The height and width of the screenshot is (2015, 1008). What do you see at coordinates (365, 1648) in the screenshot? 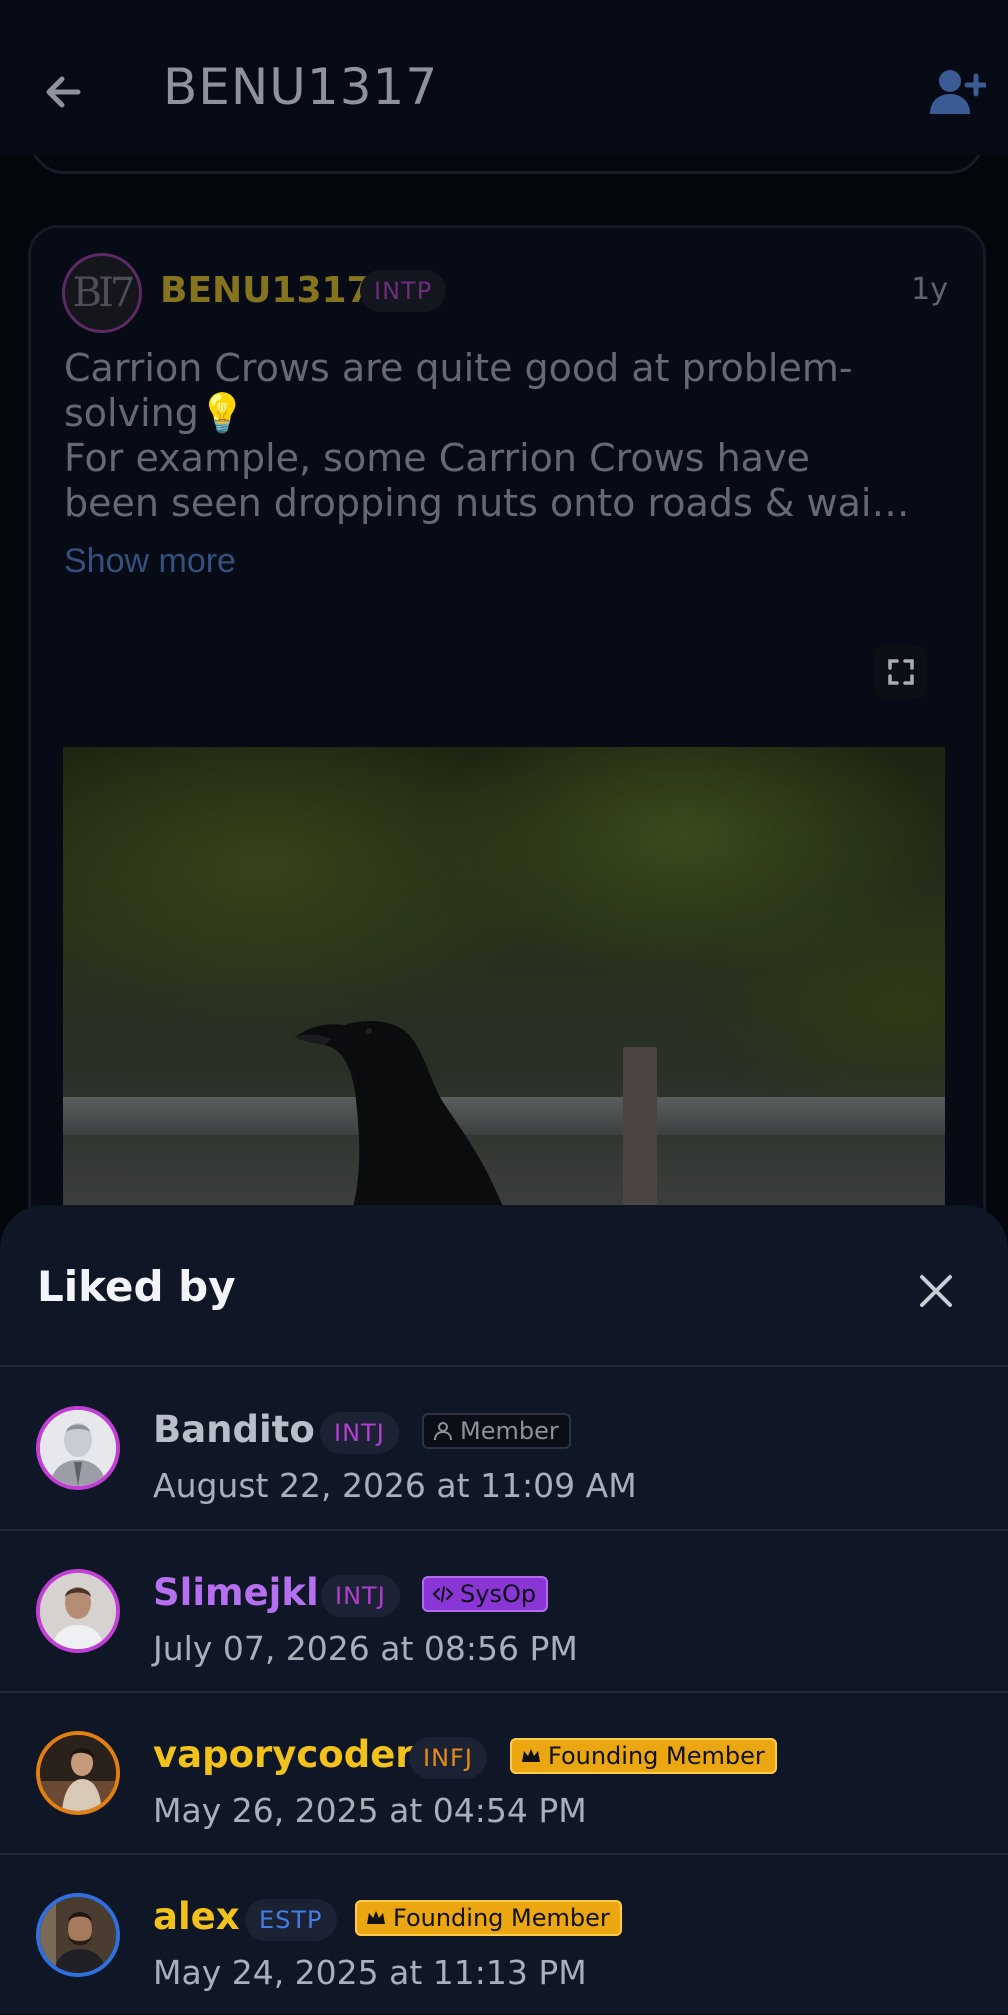
I see `liked-date: July 07, 2026 at 08:56 PM` at bounding box center [365, 1648].